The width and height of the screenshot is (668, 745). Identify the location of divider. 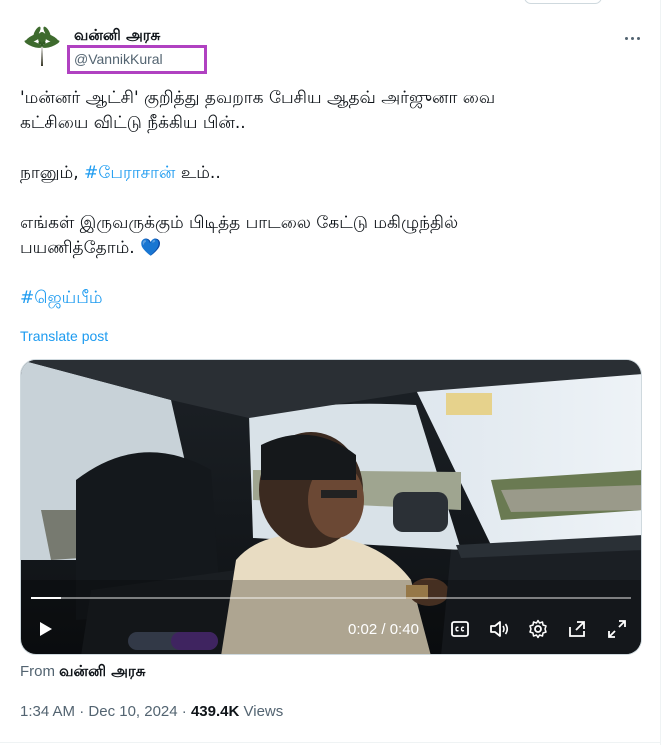
(330, 742).